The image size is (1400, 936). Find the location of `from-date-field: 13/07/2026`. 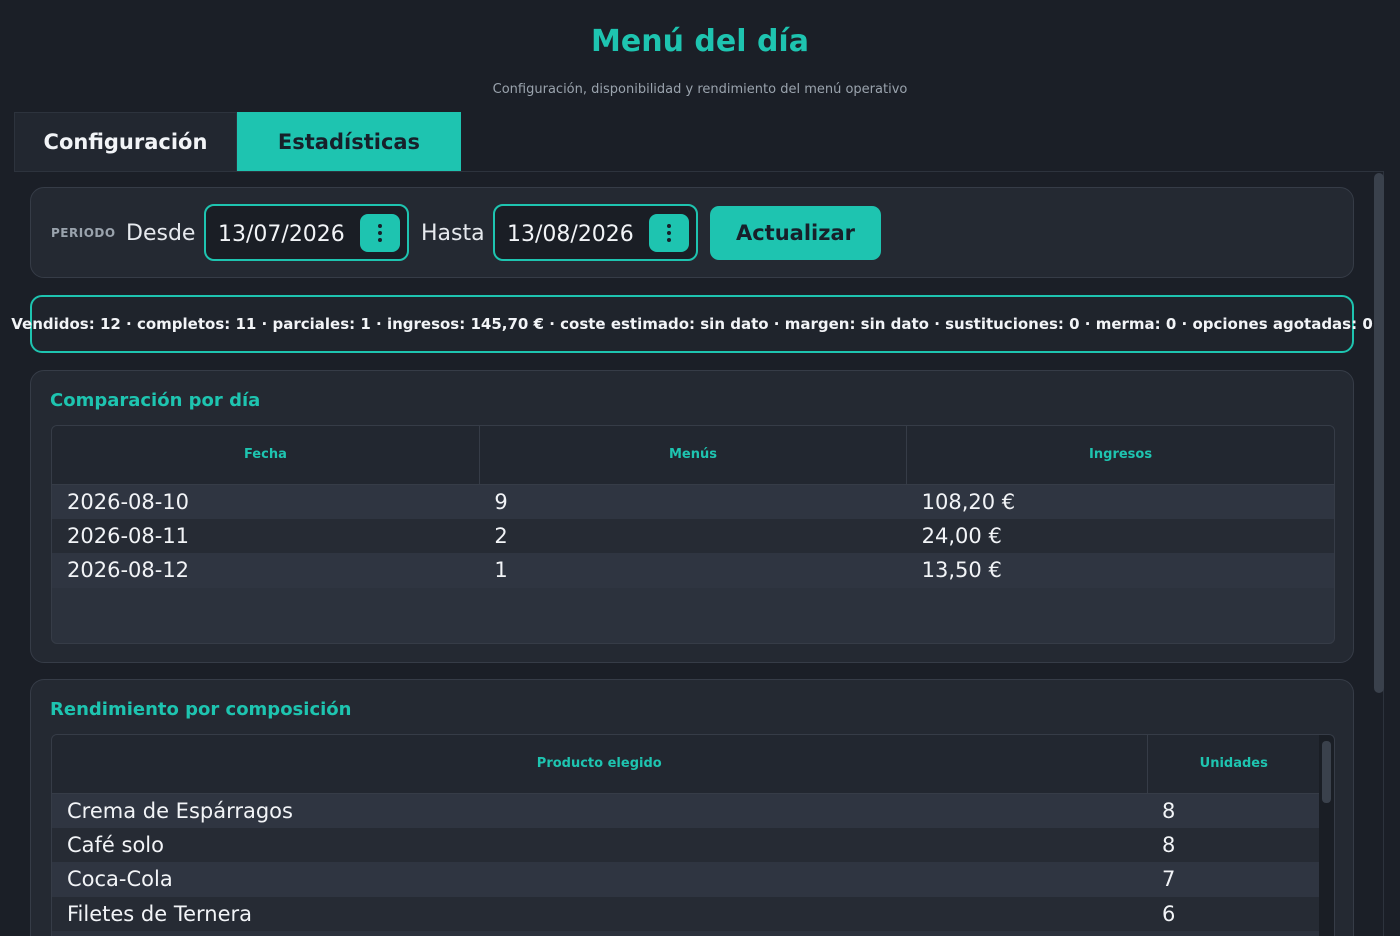

from-date-field: 13/07/2026 is located at coordinates (306, 232).